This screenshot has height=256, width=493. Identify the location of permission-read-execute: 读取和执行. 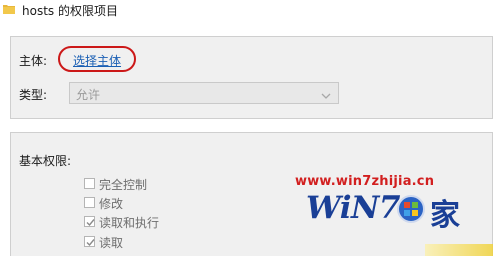
(139, 222).